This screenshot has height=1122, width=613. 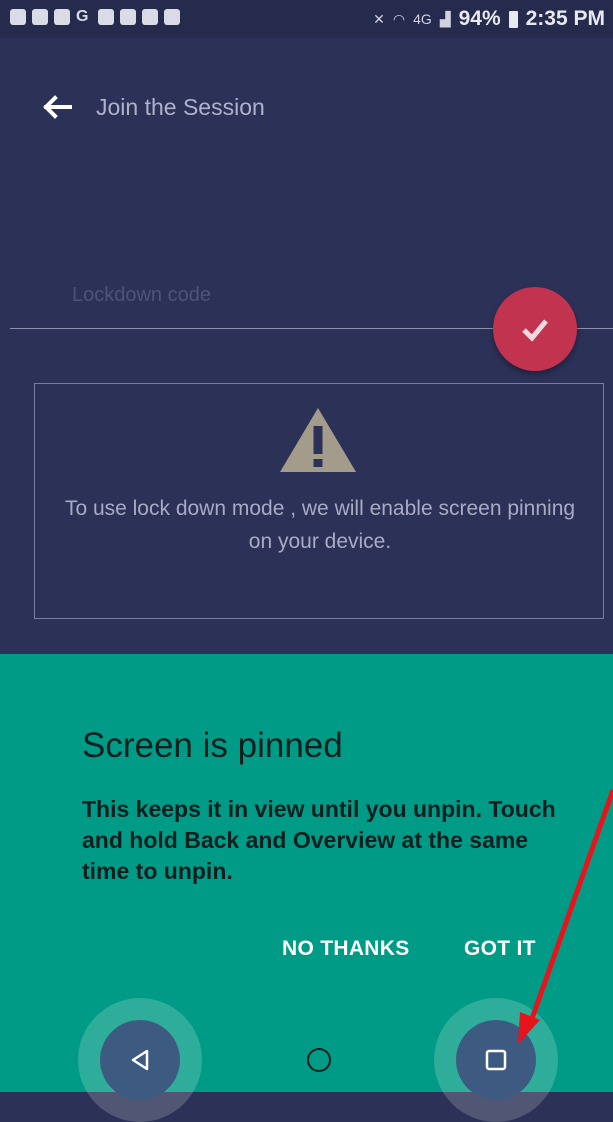 I want to click on signal-icon: ▟, so click(x=445, y=18).